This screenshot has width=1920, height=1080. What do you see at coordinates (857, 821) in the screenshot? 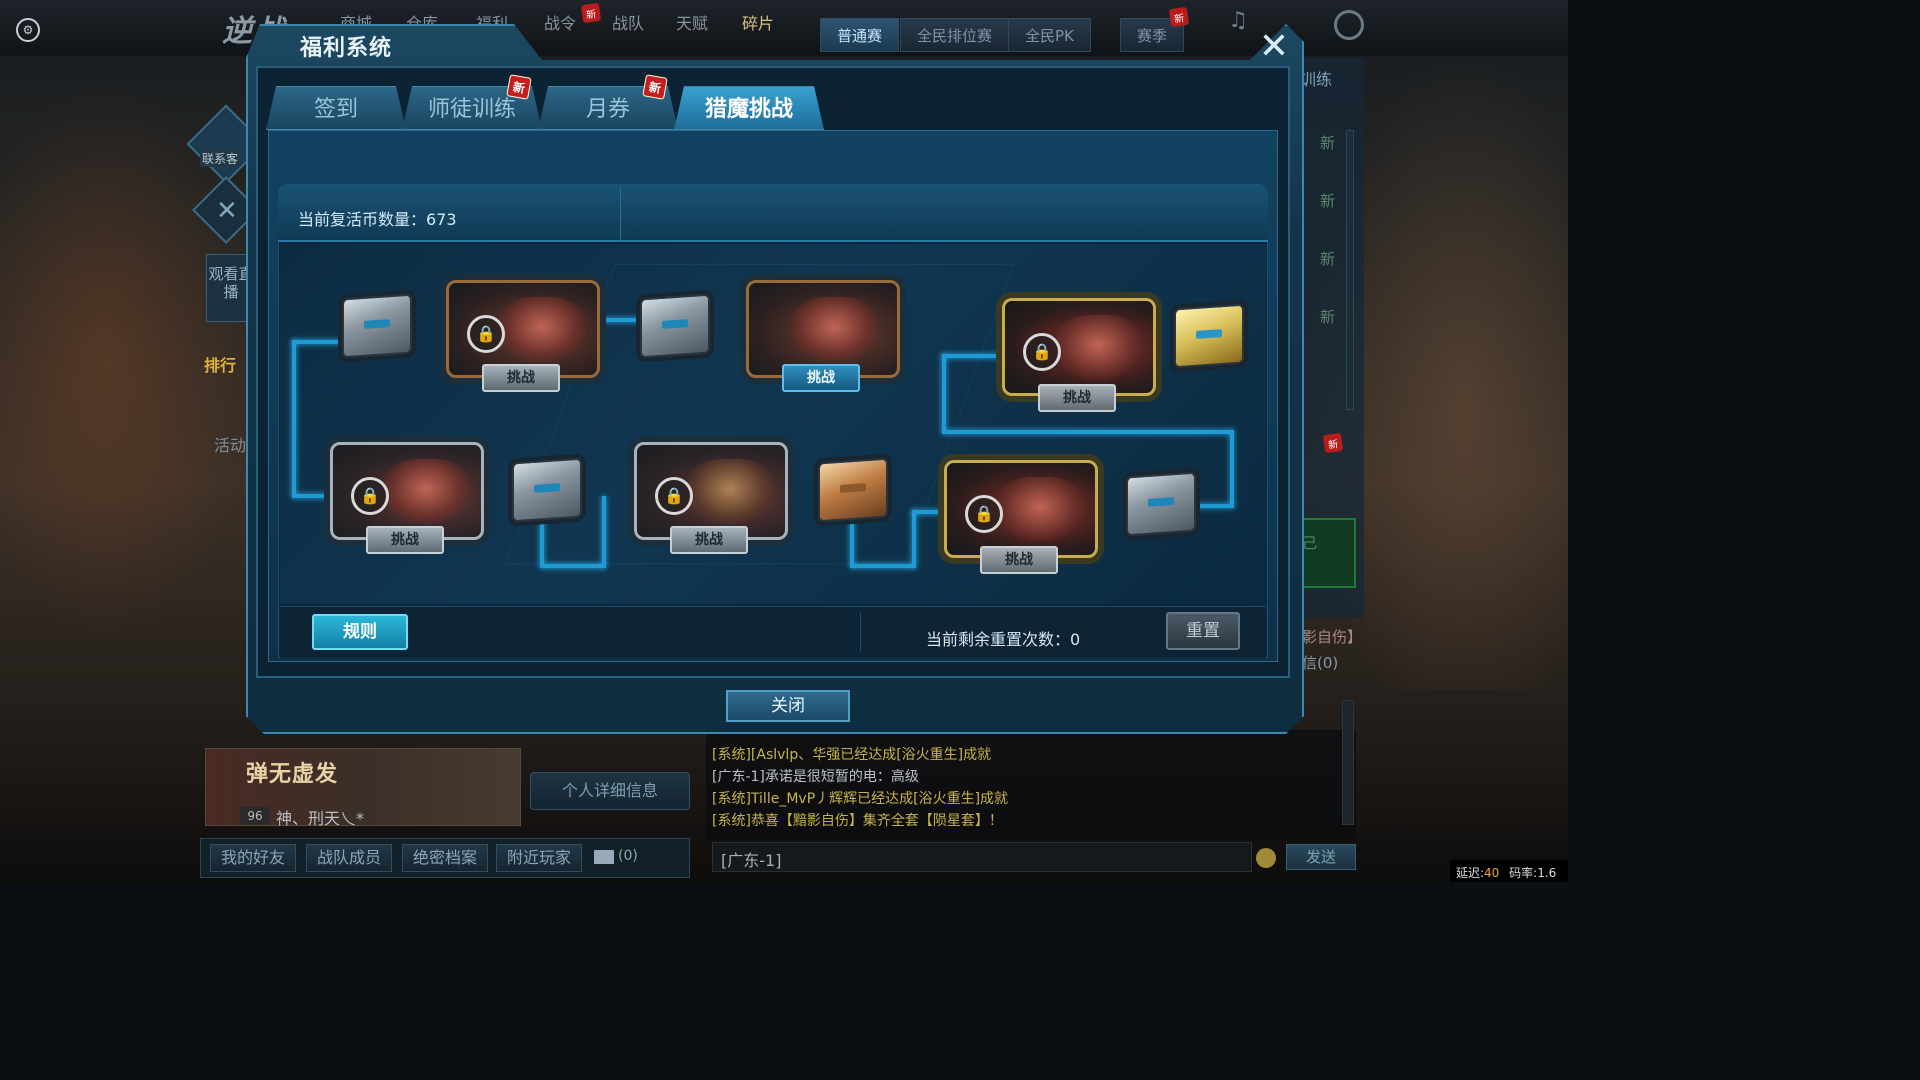
I see `chat-line: [系统]恭喜【黯影自伤】集齐全套【陨星套】！` at bounding box center [857, 821].